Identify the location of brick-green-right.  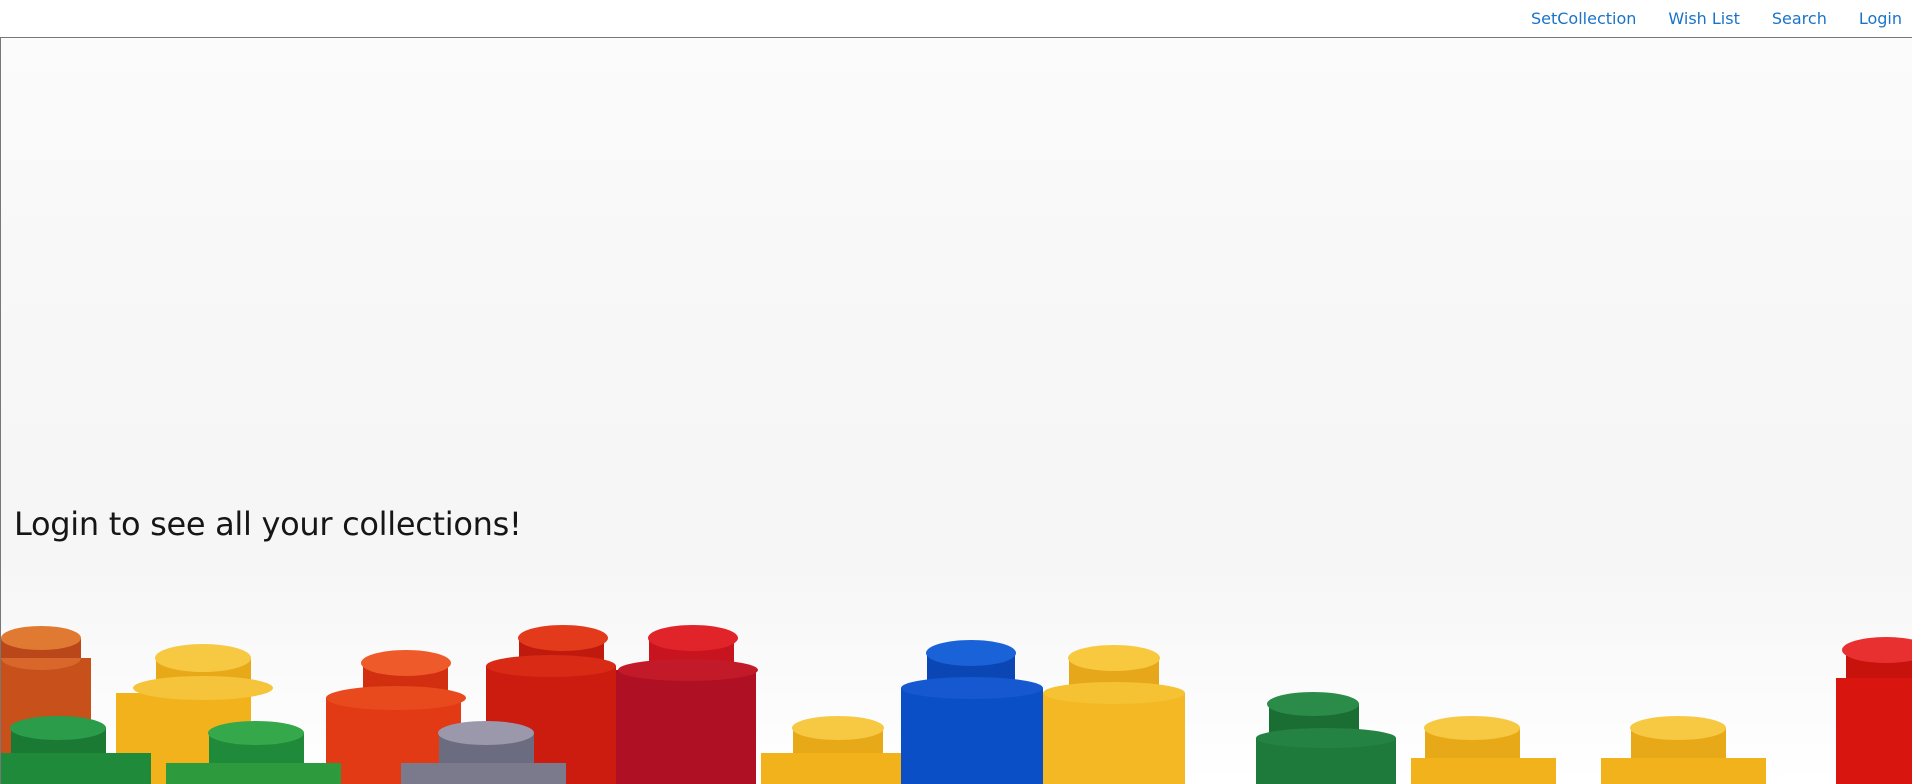
(1326, 738).